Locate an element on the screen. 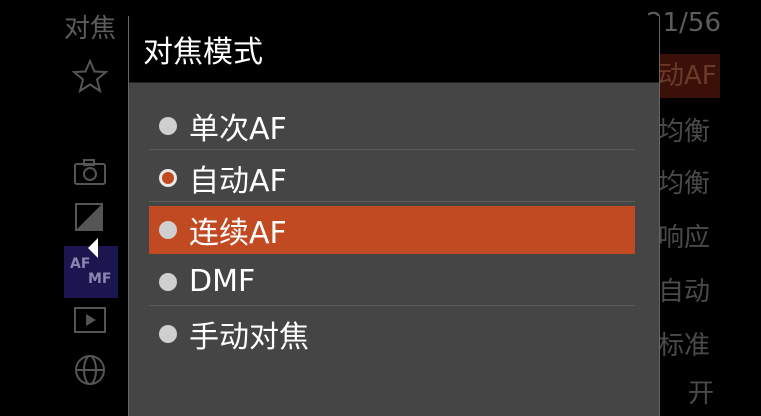 This screenshot has width=761, height=416. option-manual-focus: 手动对焦 is located at coordinates (392, 334).